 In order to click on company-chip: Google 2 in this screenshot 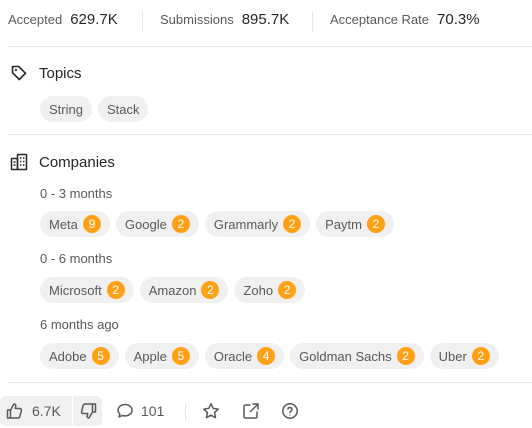, I will do `click(157, 224)`.